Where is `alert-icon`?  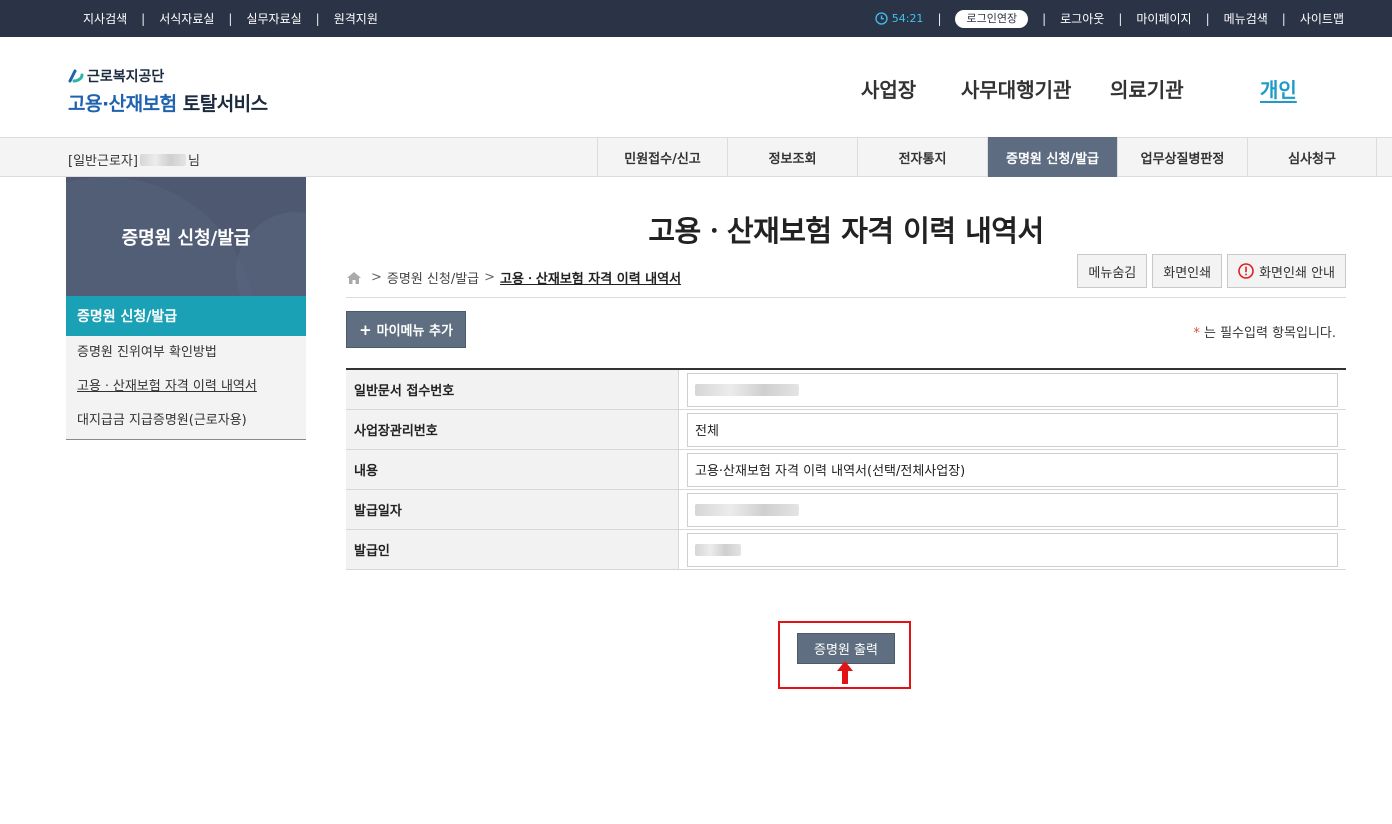
alert-icon is located at coordinates (1246, 271).